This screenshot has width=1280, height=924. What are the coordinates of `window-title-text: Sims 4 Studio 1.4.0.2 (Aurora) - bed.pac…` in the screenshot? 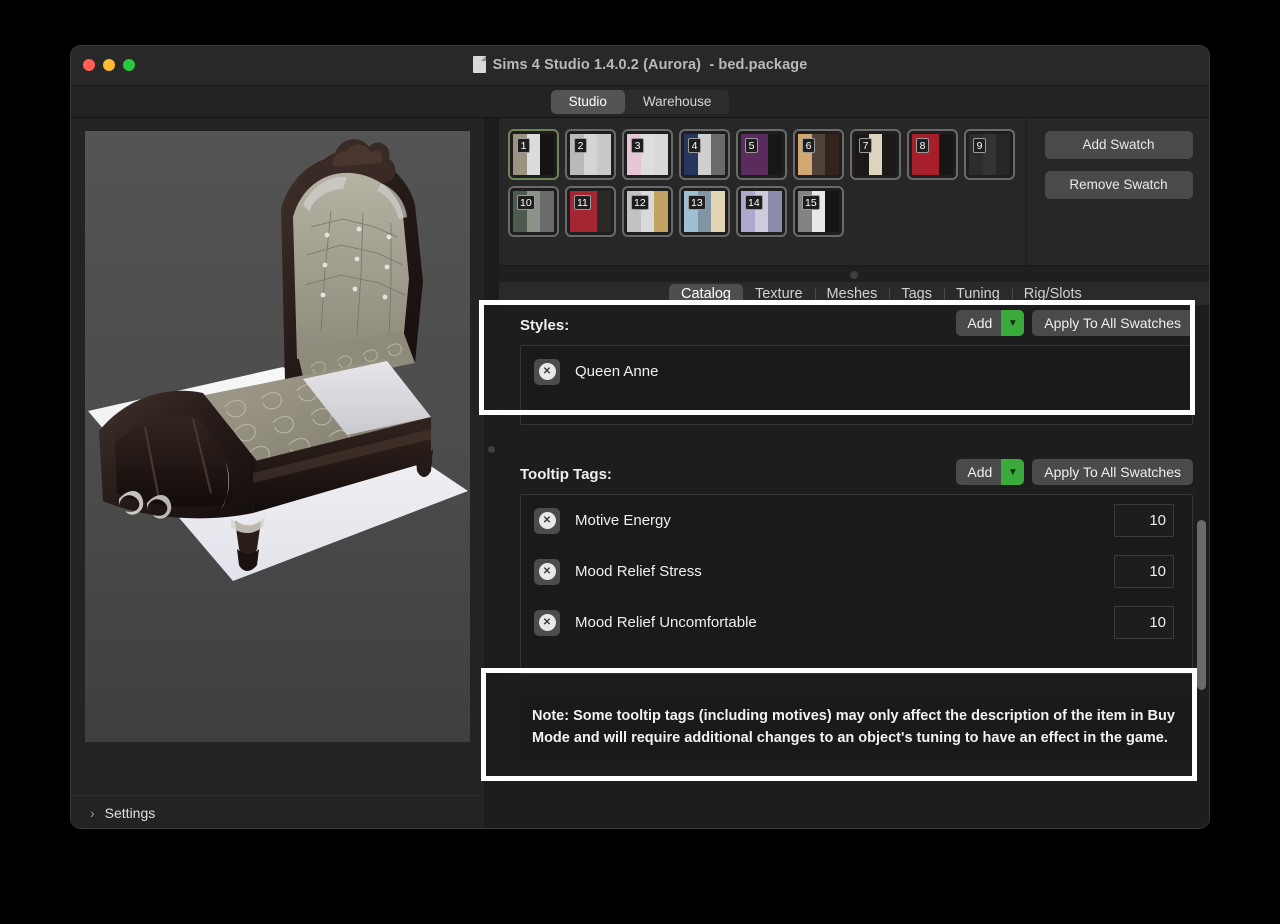 It's located at (650, 64).